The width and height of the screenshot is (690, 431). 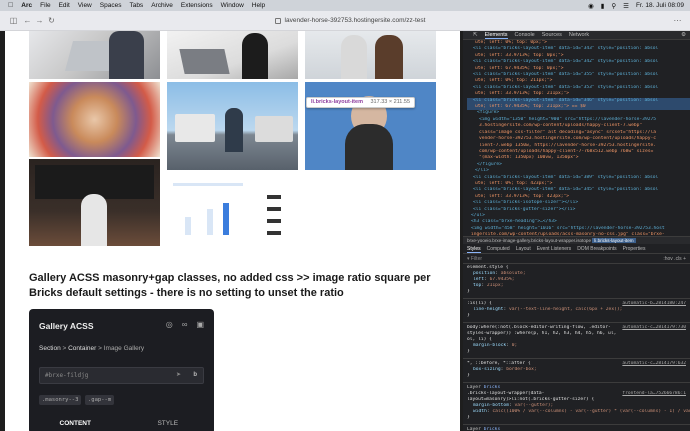 I want to click on forward-icon: →, so click(x=39, y=20).